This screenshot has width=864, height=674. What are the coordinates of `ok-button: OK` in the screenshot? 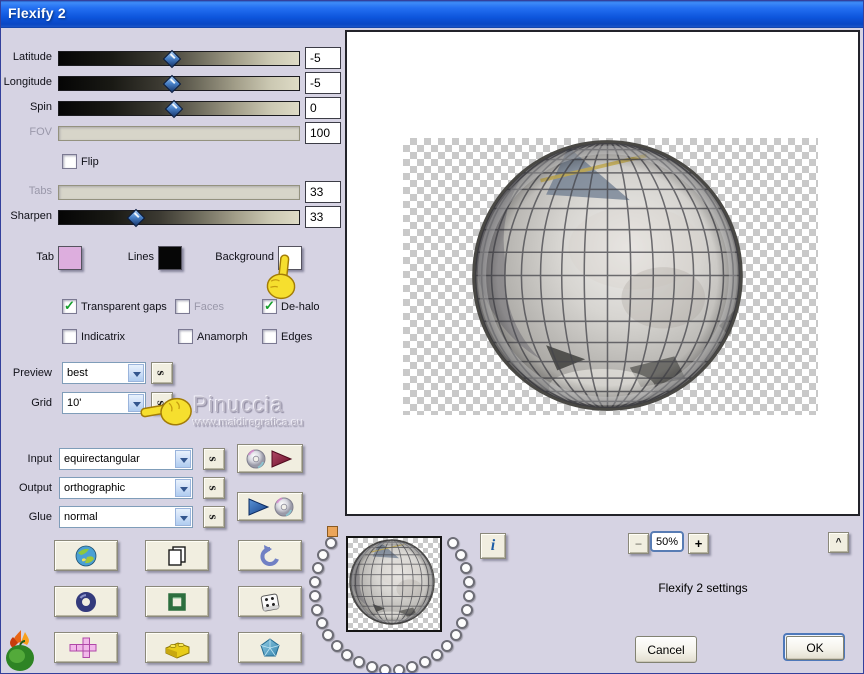 It's located at (815, 648).